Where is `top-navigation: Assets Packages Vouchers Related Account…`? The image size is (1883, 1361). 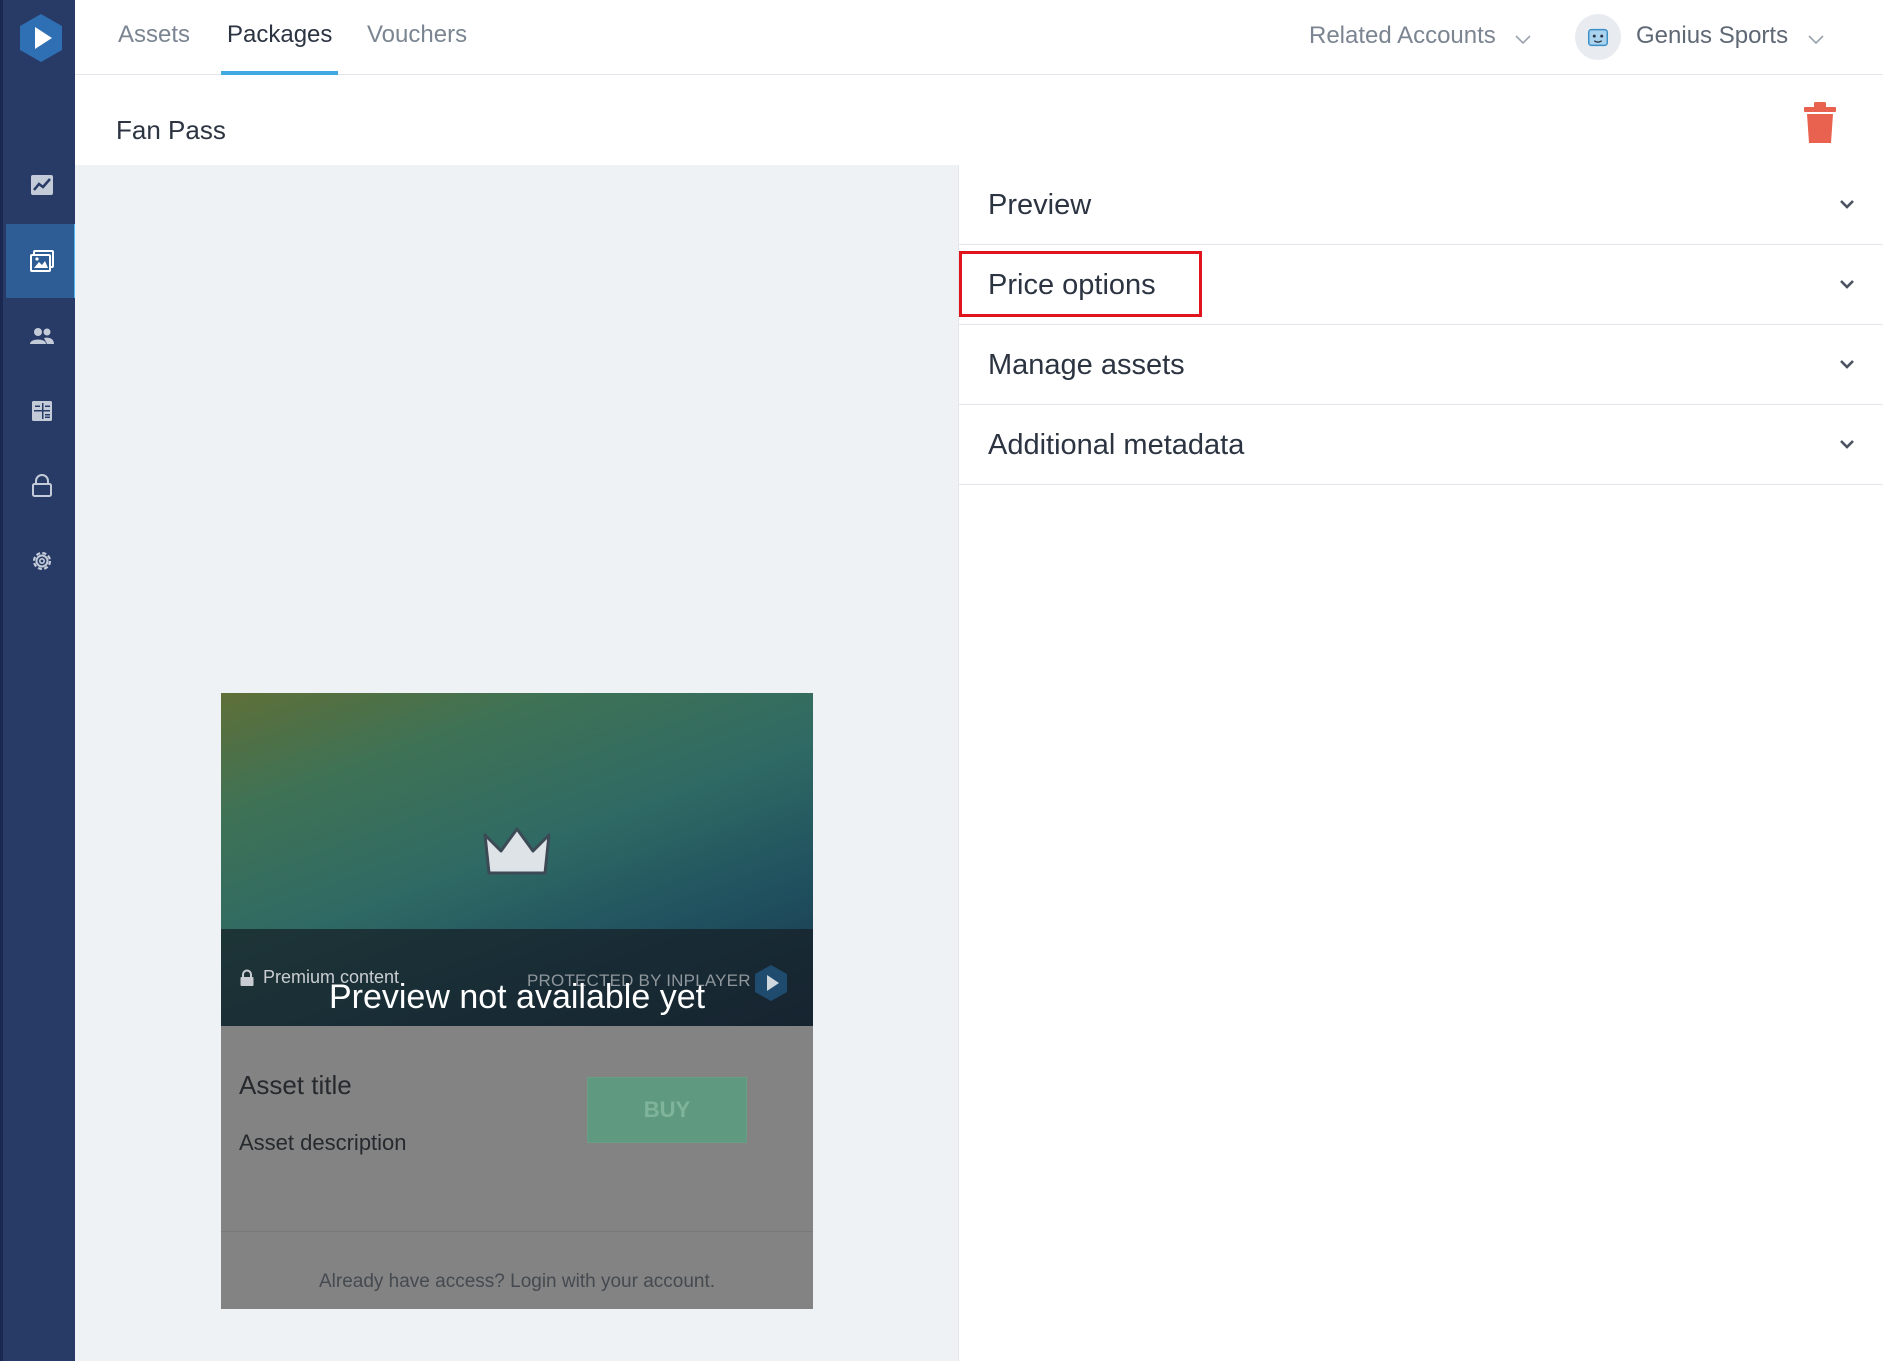
top-navigation: Assets Packages Vouchers Related Account… is located at coordinates (979, 37).